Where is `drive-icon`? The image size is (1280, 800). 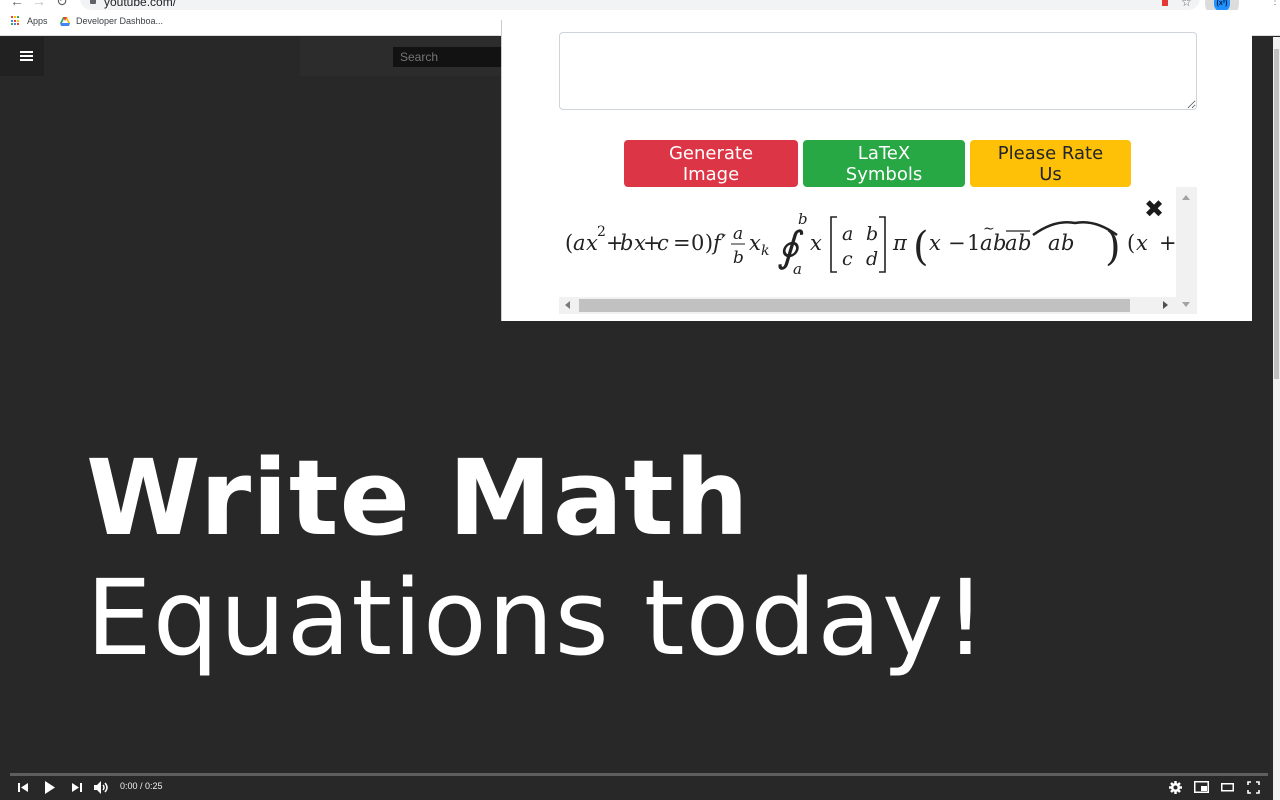 drive-icon is located at coordinates (65, 21).